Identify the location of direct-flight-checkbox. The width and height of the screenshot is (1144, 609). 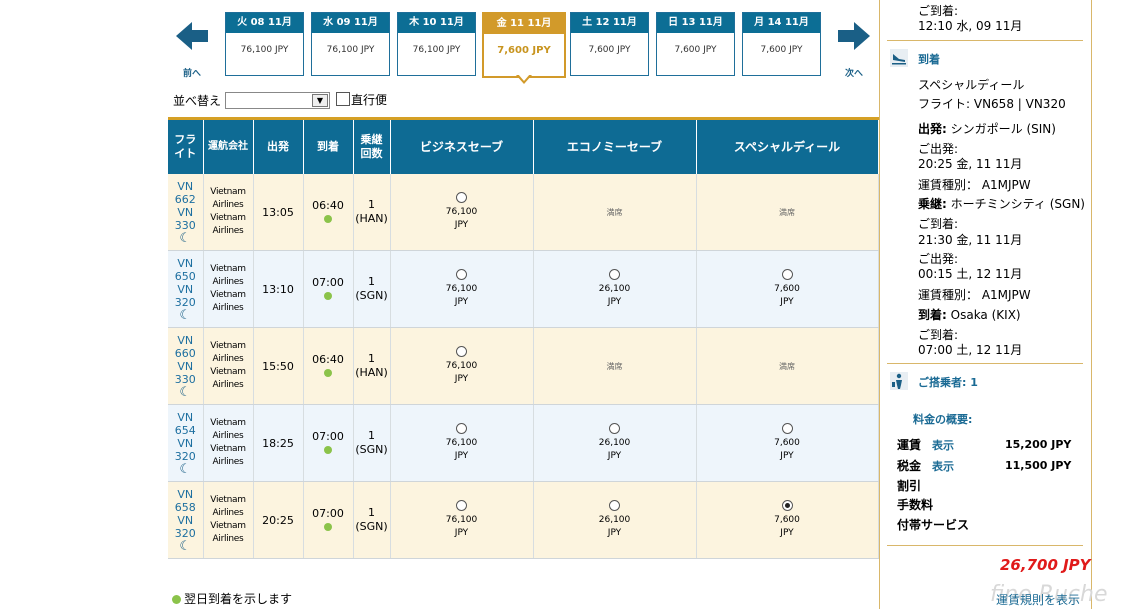
(343, 99).